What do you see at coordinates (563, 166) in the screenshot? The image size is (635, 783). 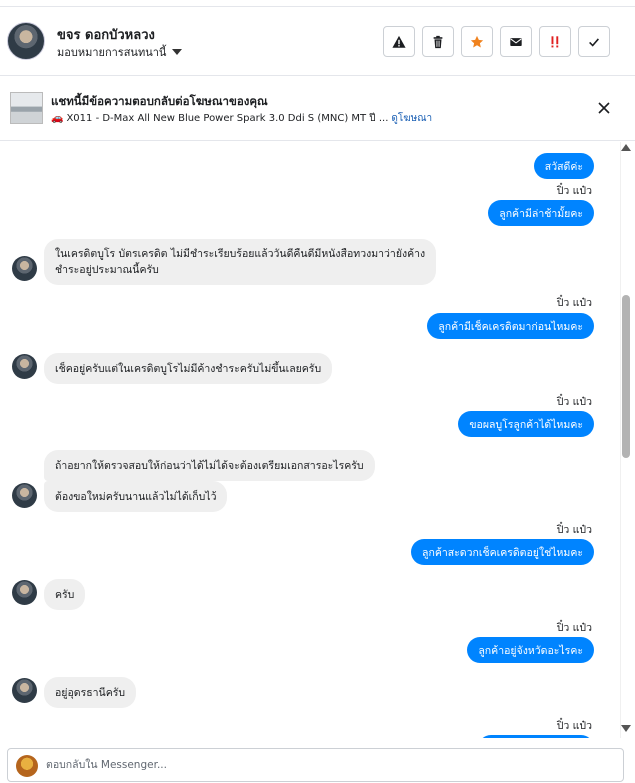 I see `message-outgoing: สวัสดีค่ะ` at bounding box center [563, 166].